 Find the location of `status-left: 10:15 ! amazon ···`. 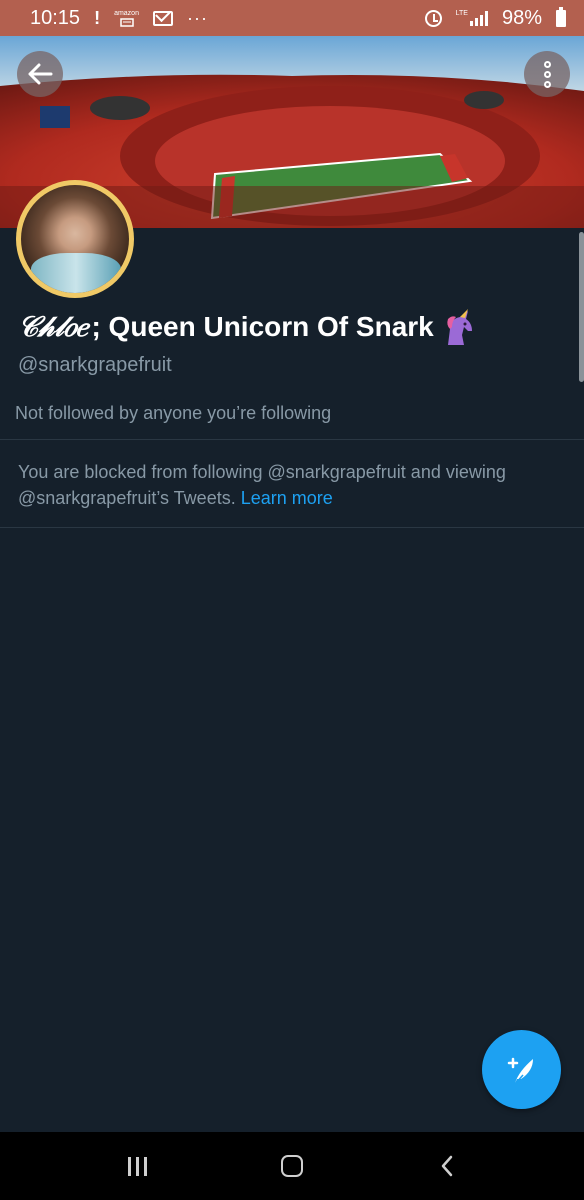

status-left: 10:15 ! amazon ··· is located at coordinates (119, 18).